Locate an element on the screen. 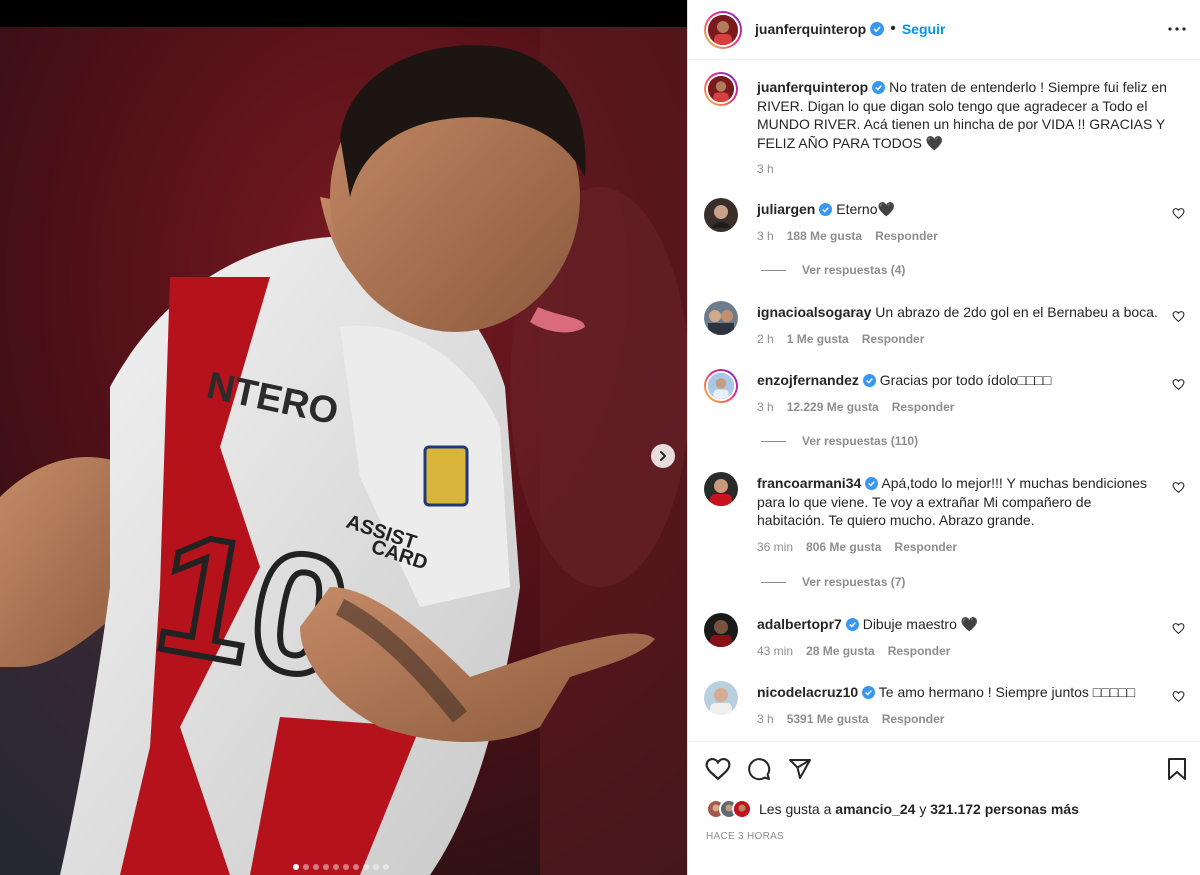 Image resolution: width=1200 pixels, height=875 pixels. comment-username: ignacioalsogaray is located at coordinates (814, 312).